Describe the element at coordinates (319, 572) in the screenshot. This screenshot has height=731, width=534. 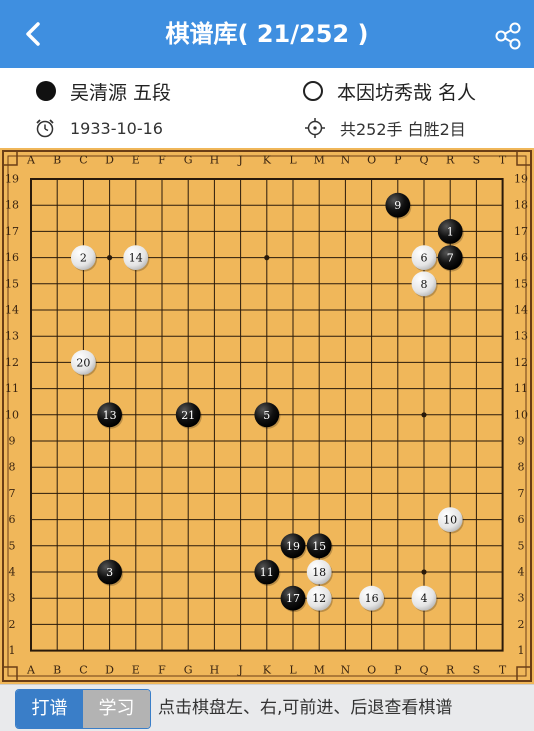
I see `move-number: 18` at that location.